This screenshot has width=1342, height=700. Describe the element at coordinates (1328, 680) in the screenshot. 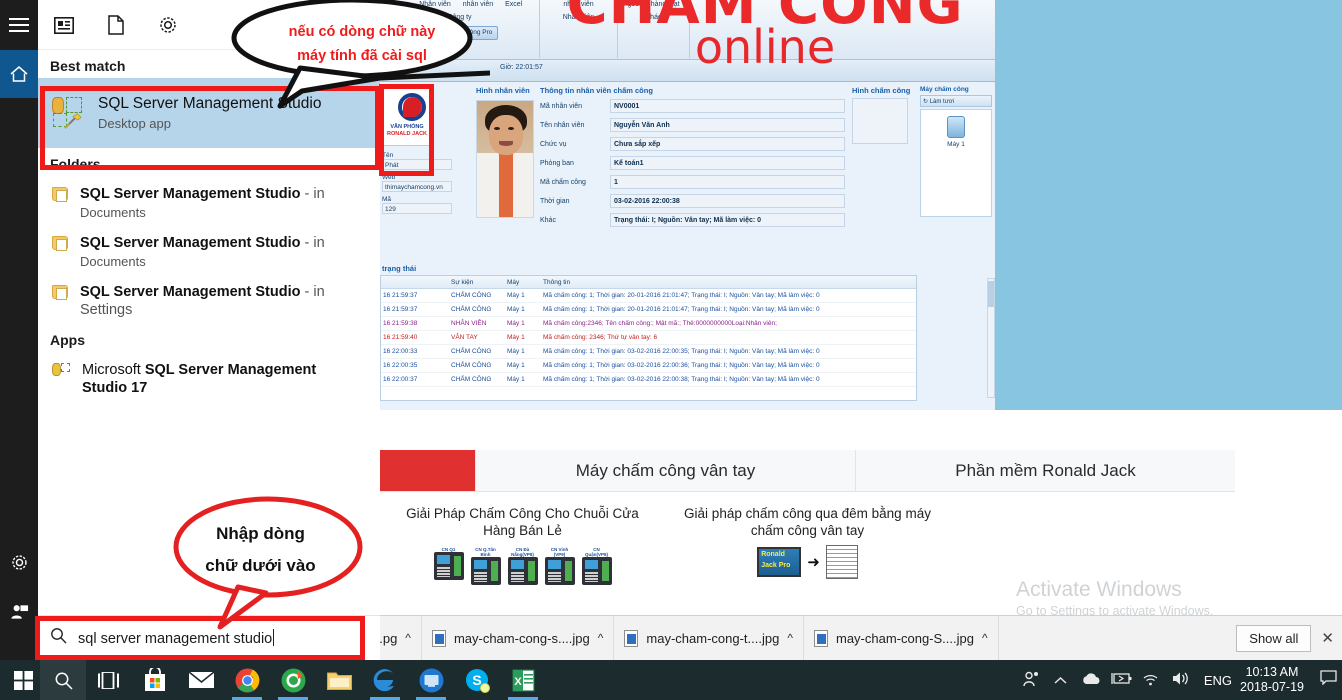

I see `action-center-icon` at that location.